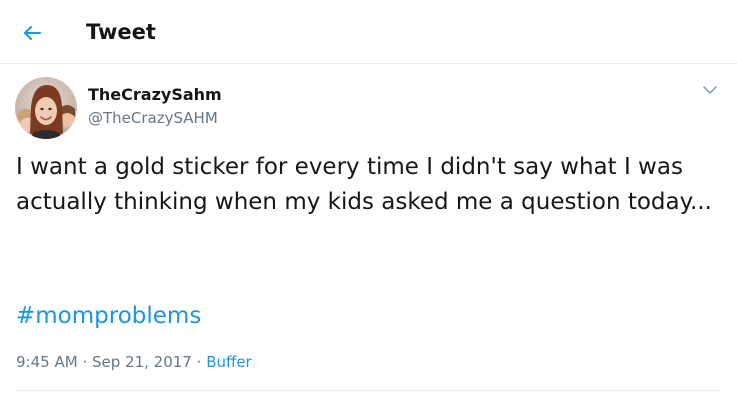  I want to click on page-title: Tweet, so click(121, 32).